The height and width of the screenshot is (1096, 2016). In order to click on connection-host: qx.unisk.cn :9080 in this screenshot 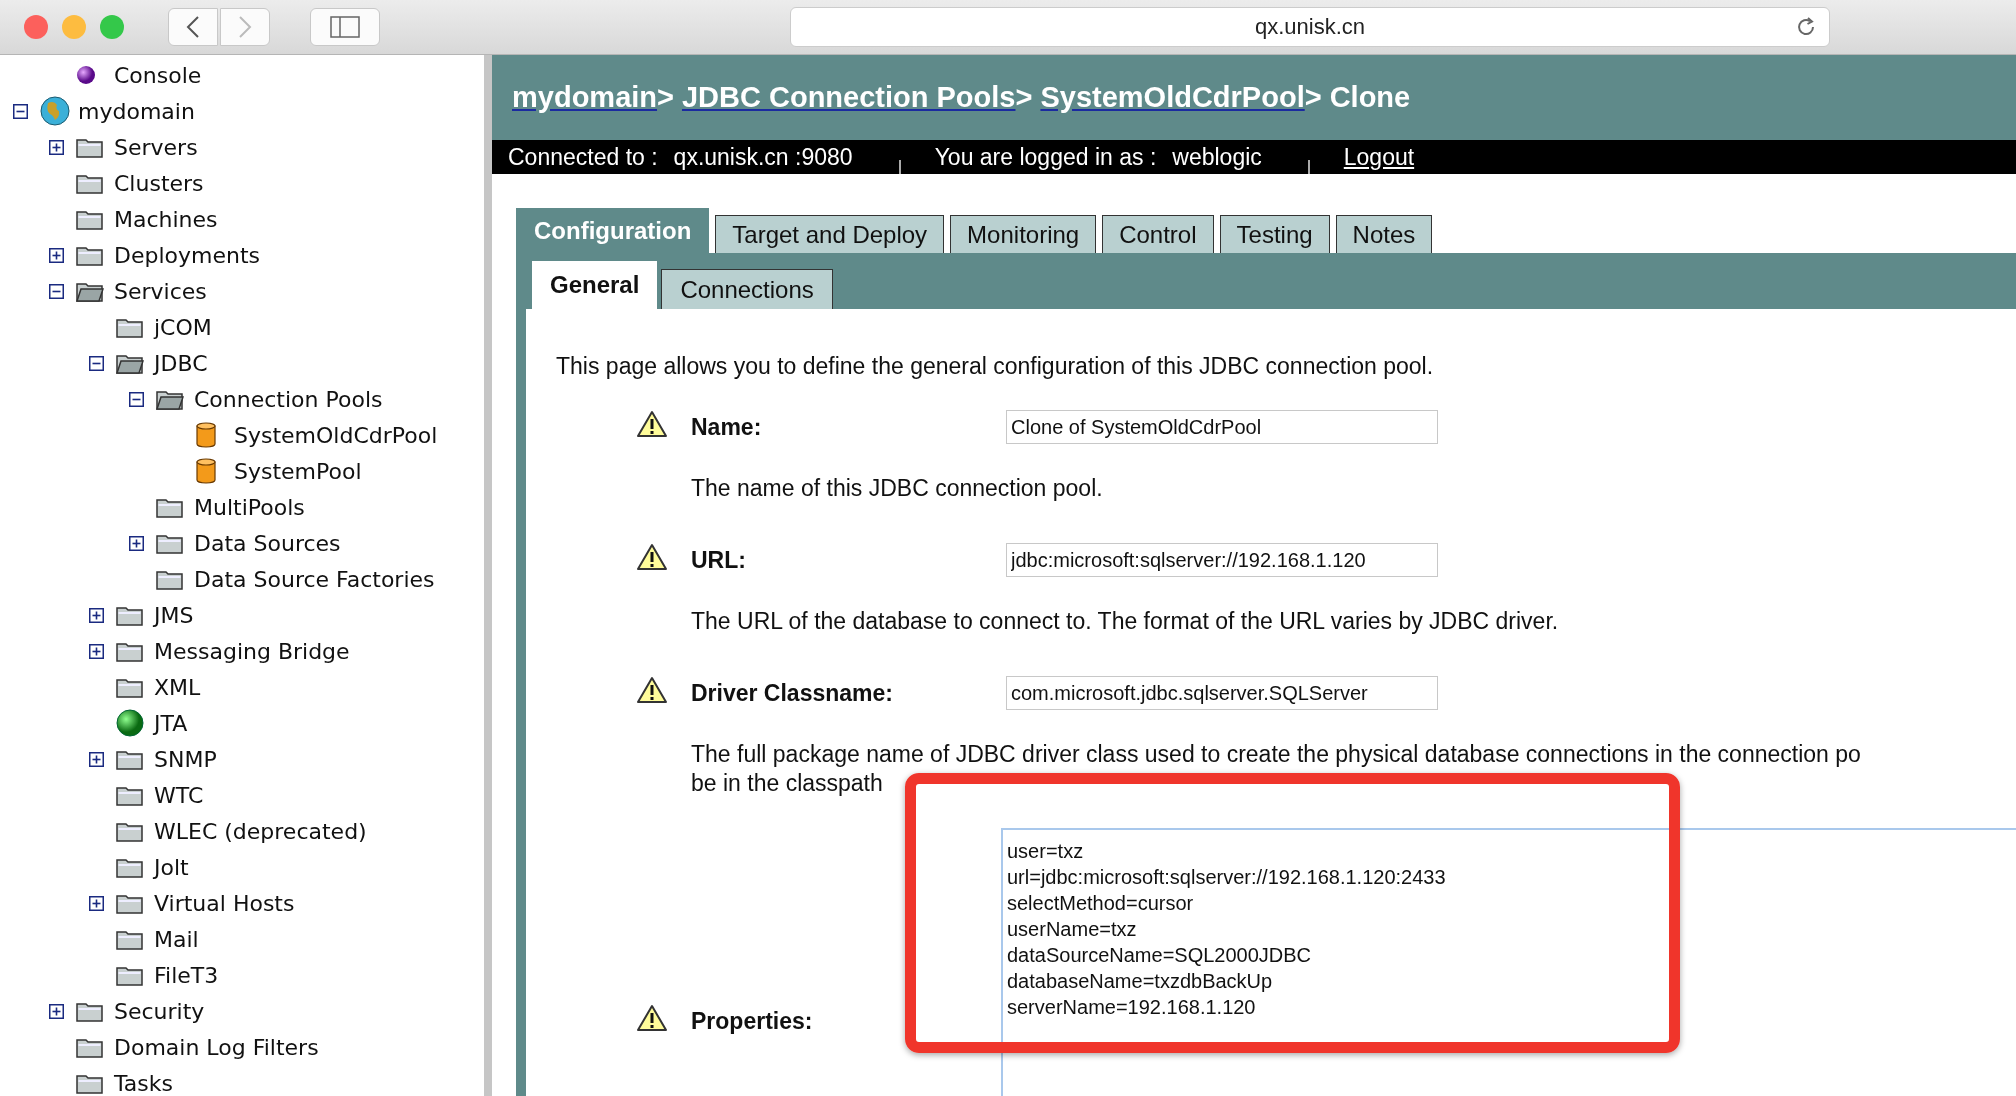, I will do `click(763, 157)`.